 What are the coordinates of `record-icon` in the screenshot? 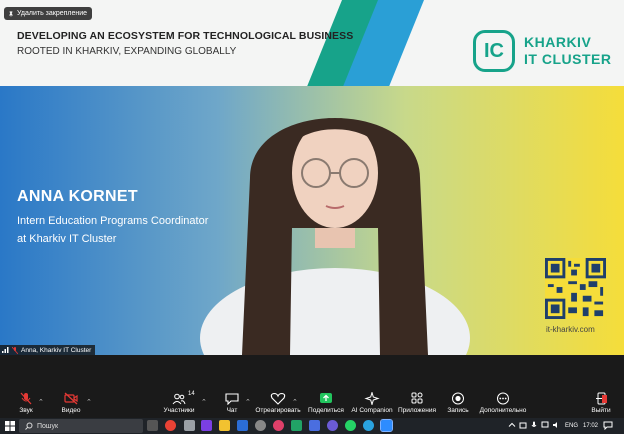 It's located at (458, 398).